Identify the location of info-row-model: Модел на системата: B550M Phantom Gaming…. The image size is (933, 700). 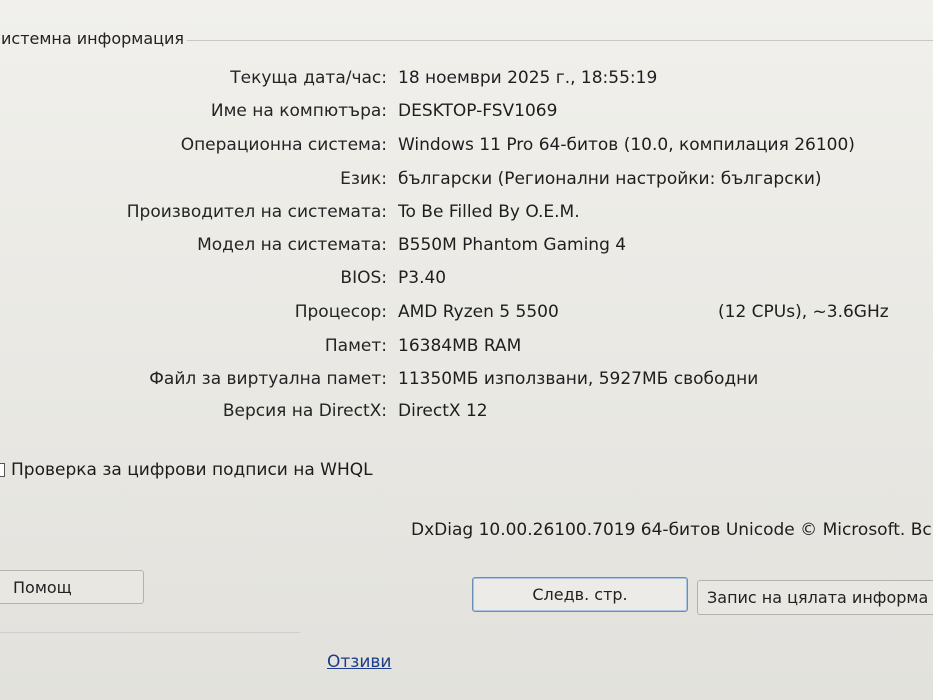
(466, 249).